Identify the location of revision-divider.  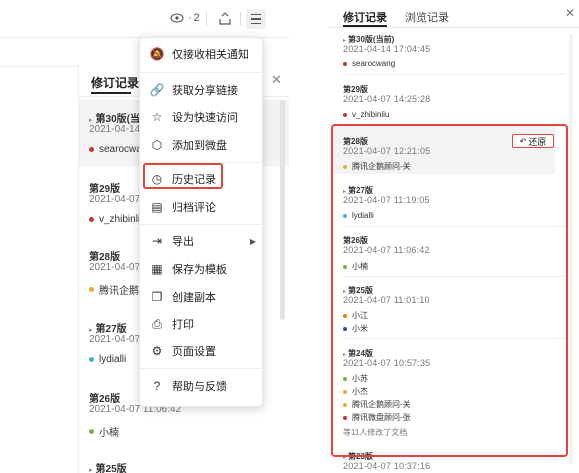
(454, 74).